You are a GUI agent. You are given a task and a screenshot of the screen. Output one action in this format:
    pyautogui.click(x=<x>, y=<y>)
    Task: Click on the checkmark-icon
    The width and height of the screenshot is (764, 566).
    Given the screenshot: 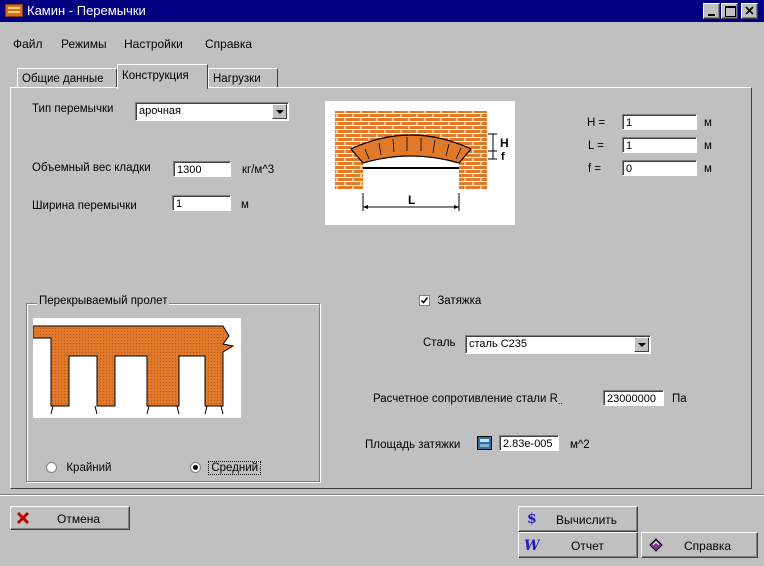 What is the action you would take?
    pyautogui.click(x=424, y=301)
    